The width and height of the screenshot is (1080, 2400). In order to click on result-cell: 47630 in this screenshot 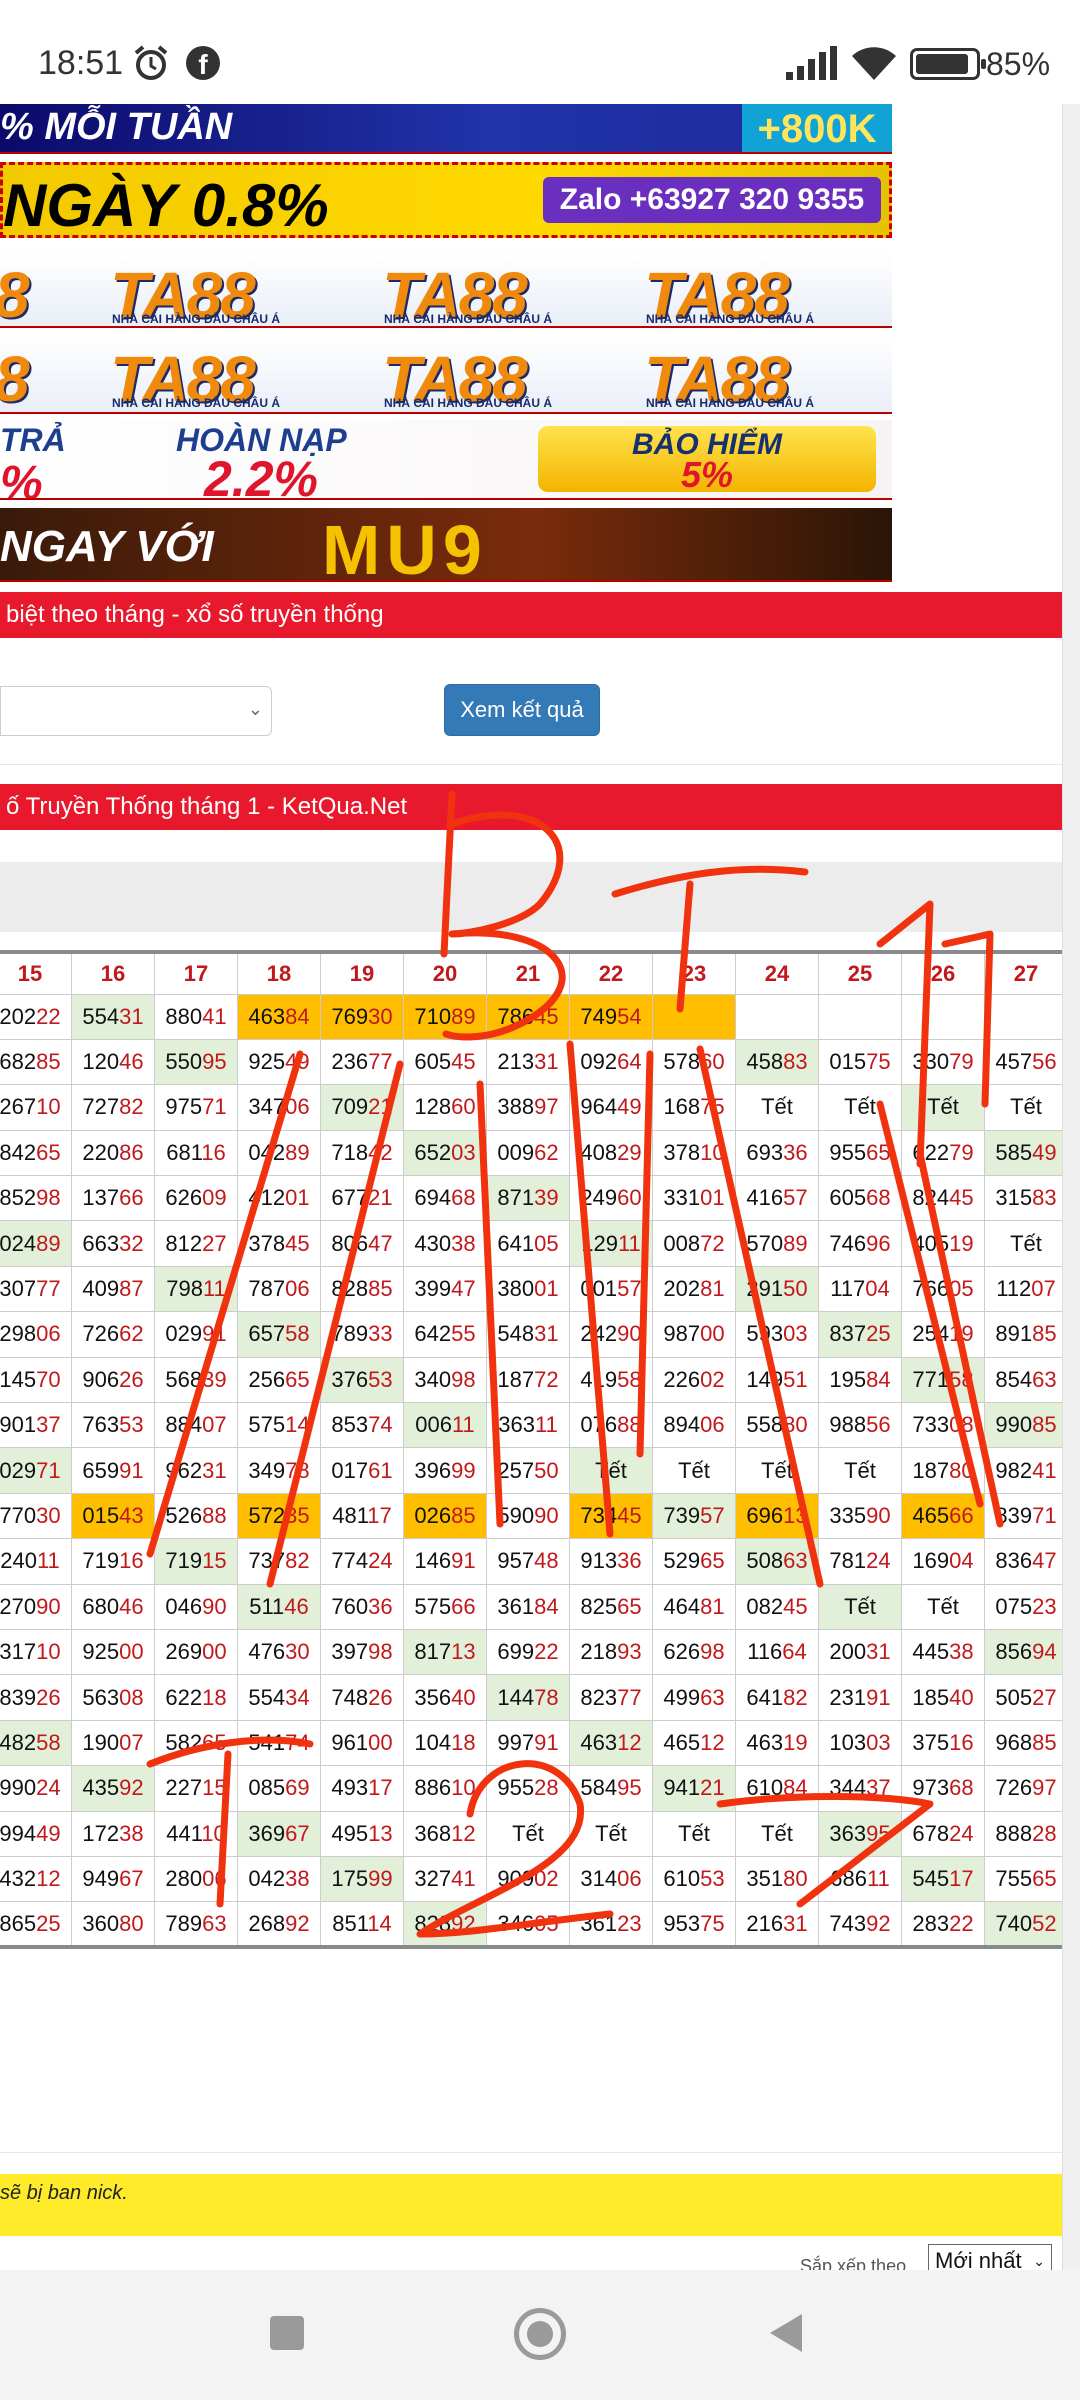, I will do `click(279, 1652)`.